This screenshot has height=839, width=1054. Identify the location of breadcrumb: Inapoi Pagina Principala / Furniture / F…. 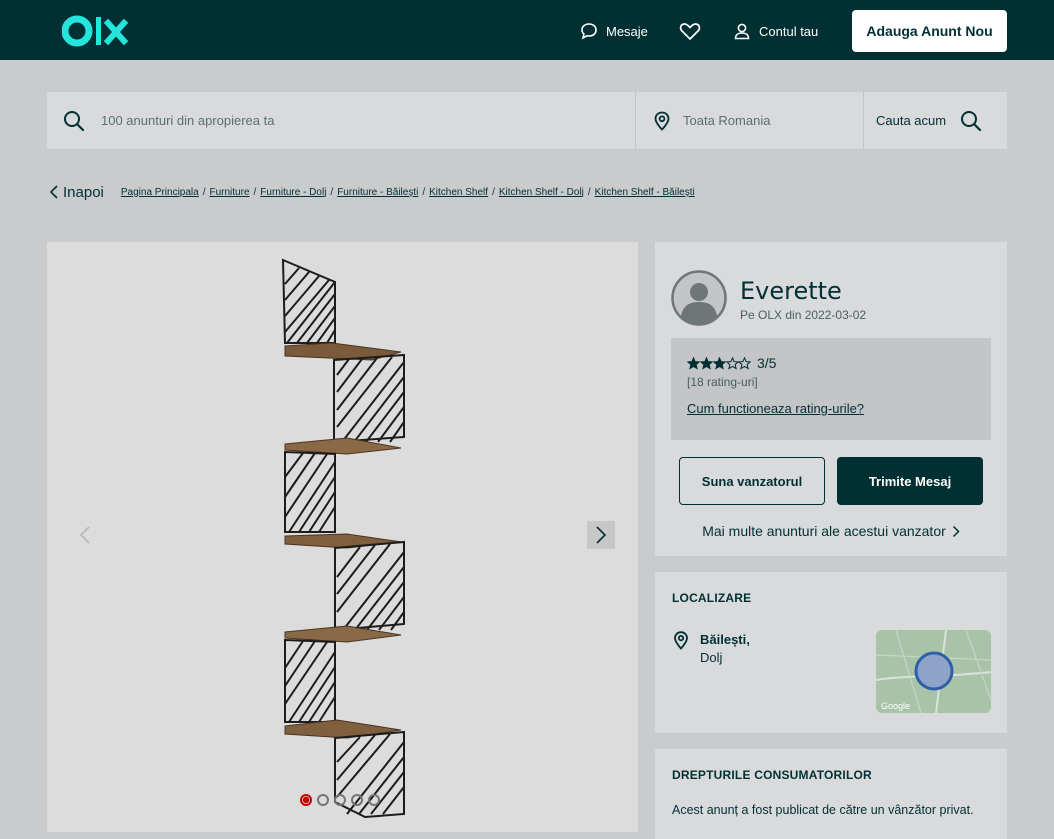
(372, 192).